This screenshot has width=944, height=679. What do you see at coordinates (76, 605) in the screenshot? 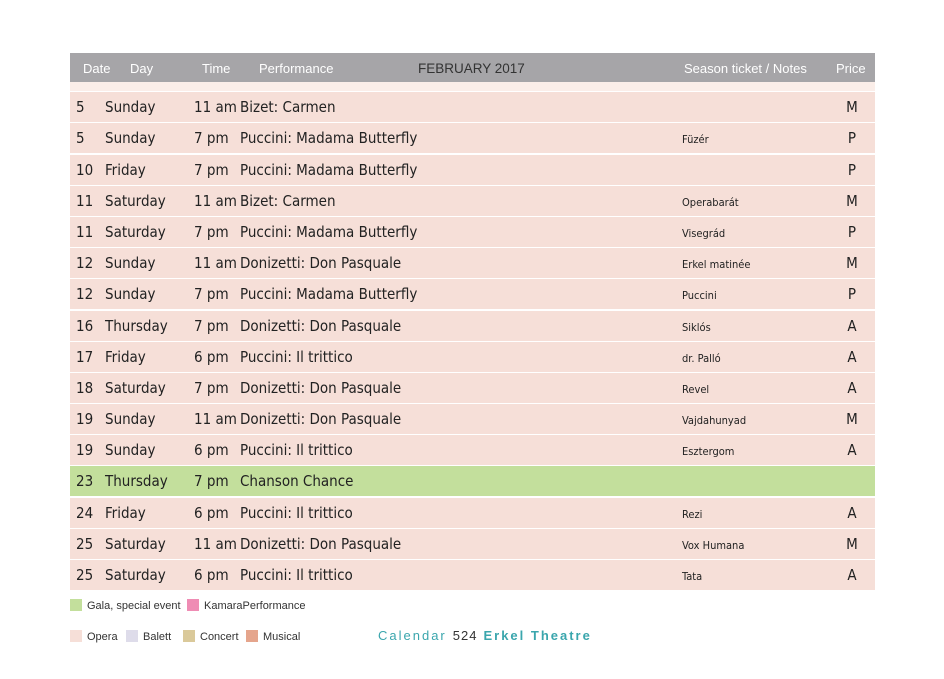
I see `legend-gala-swatch` at bounding box center [76, 605].